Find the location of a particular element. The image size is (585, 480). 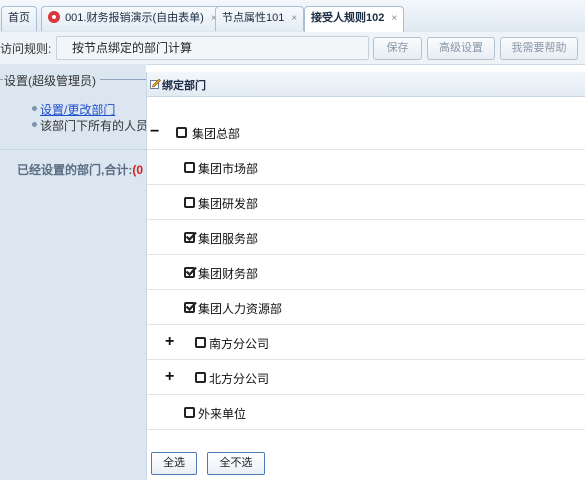

tab-finance-demo: 001.财务报销演示(自由表单) × is located at coordinates (132, 18).